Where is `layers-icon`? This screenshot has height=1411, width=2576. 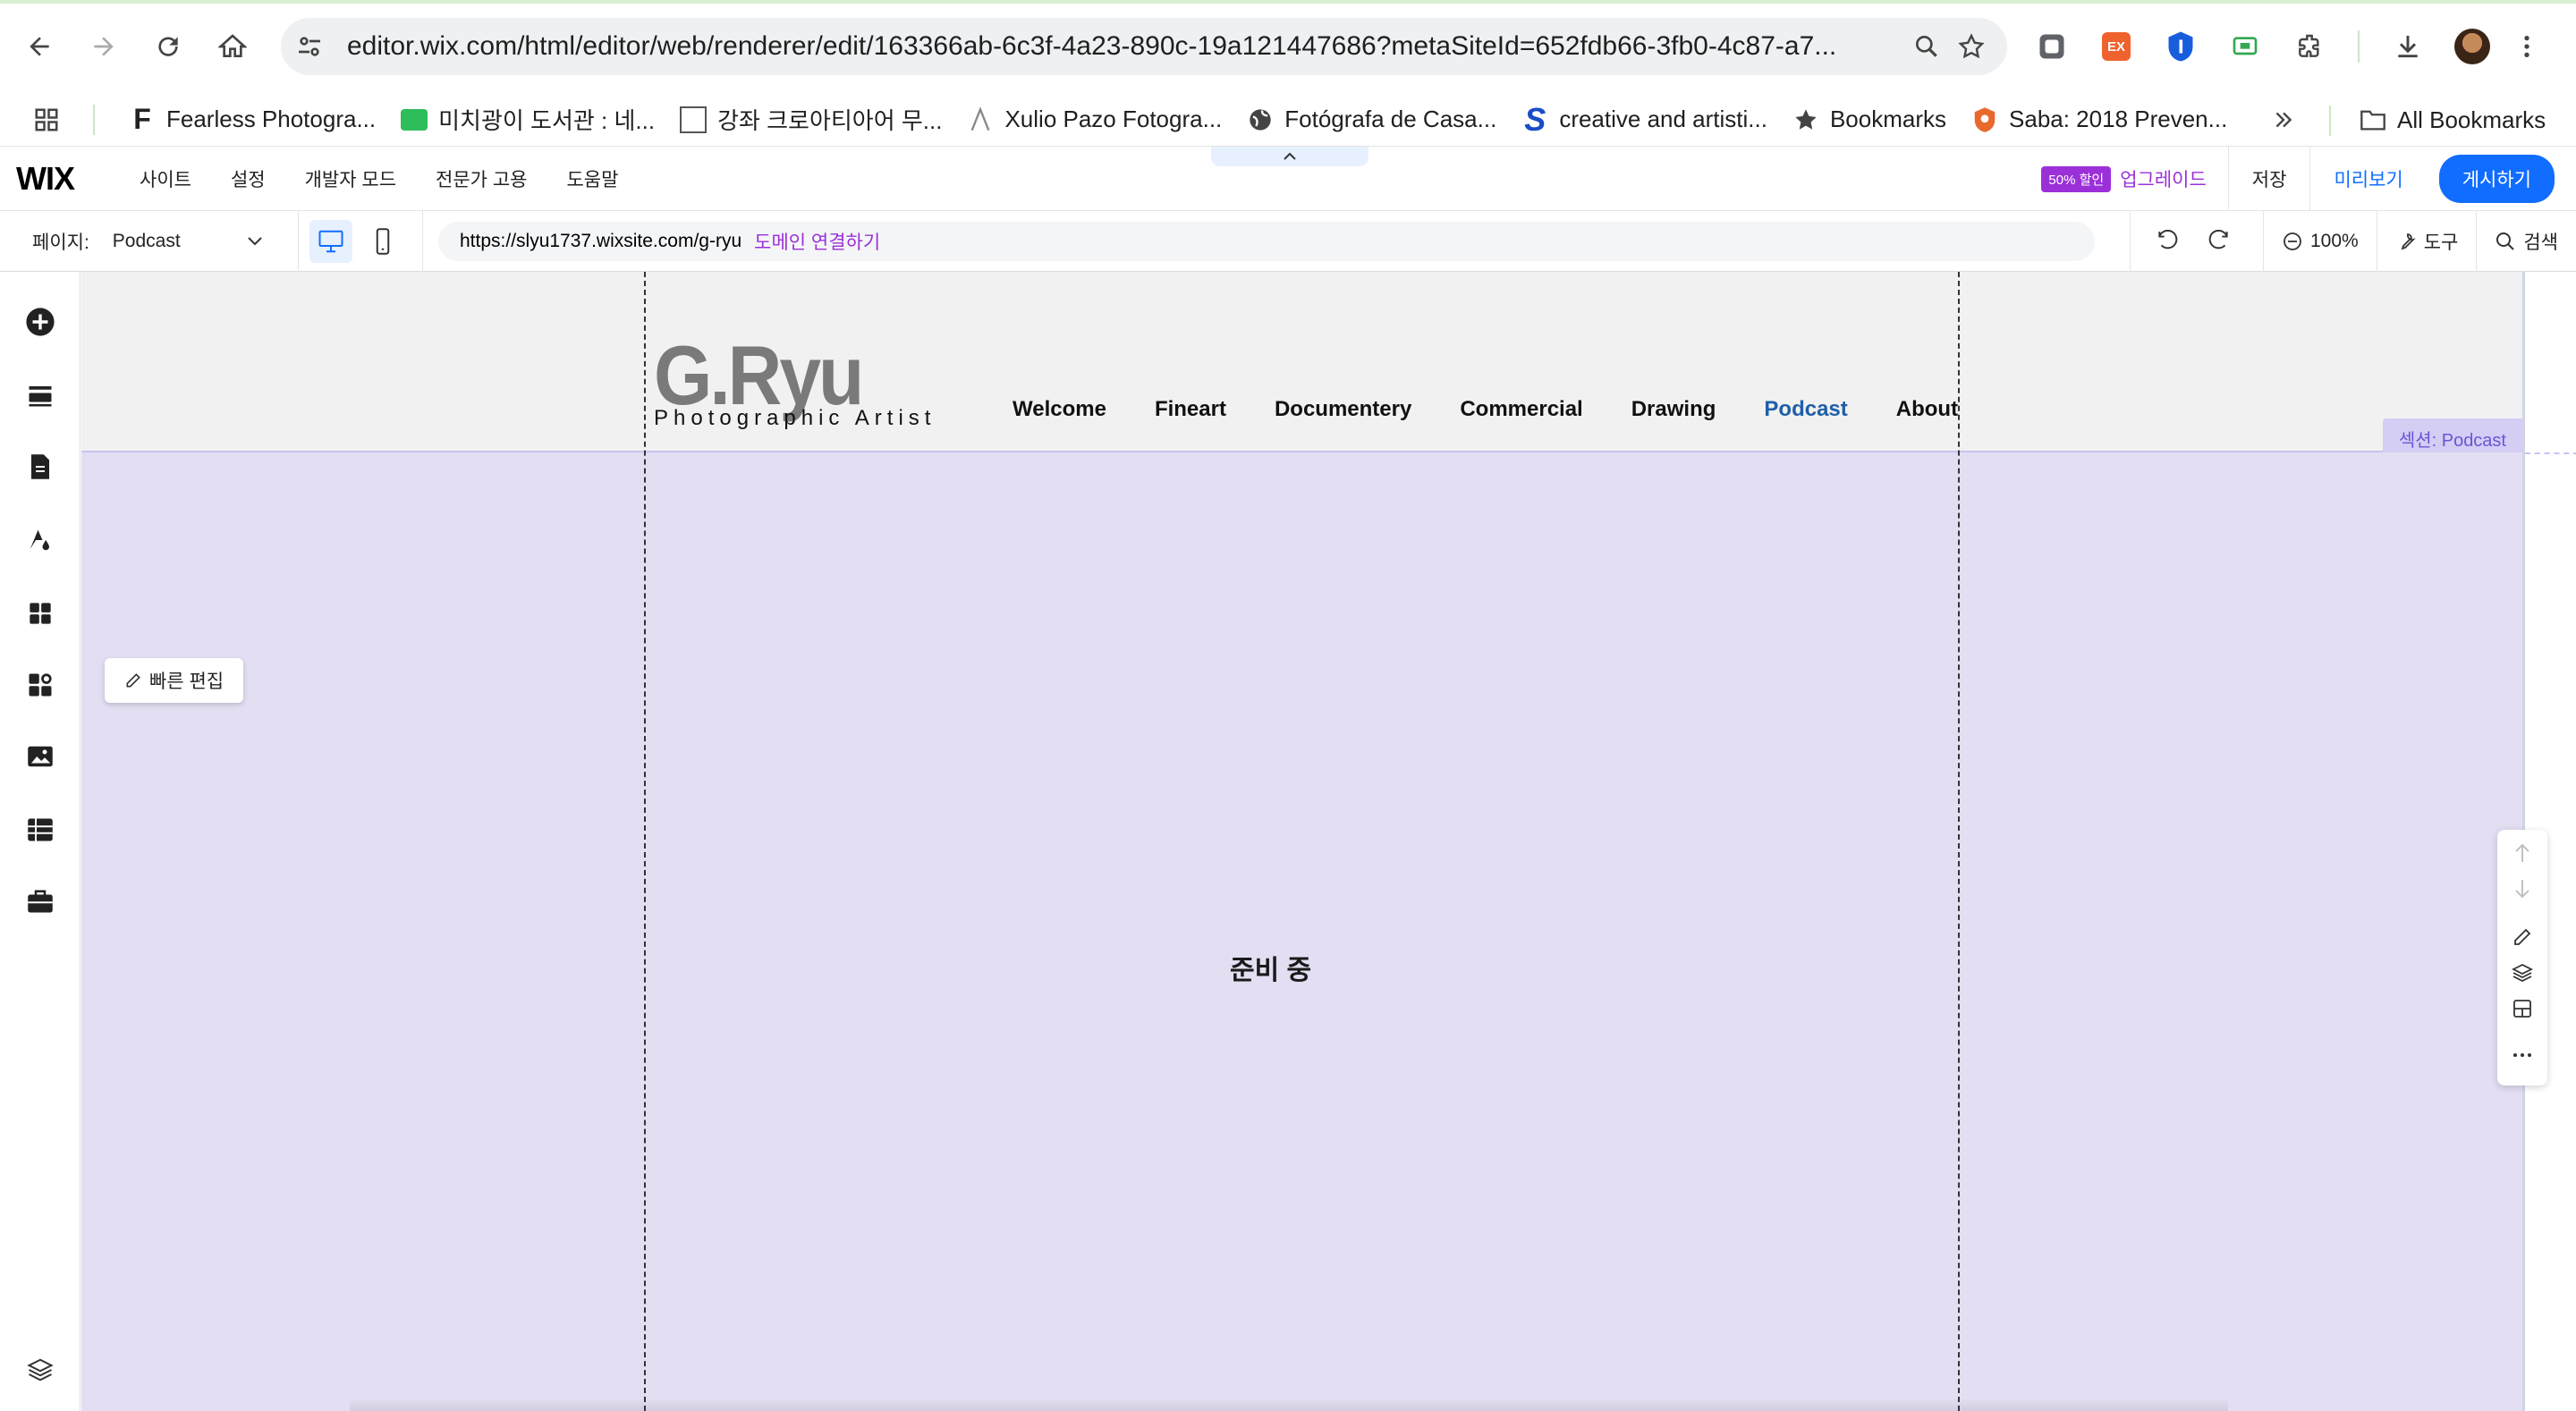 layers-icon is located at coordinates (40, 1370).